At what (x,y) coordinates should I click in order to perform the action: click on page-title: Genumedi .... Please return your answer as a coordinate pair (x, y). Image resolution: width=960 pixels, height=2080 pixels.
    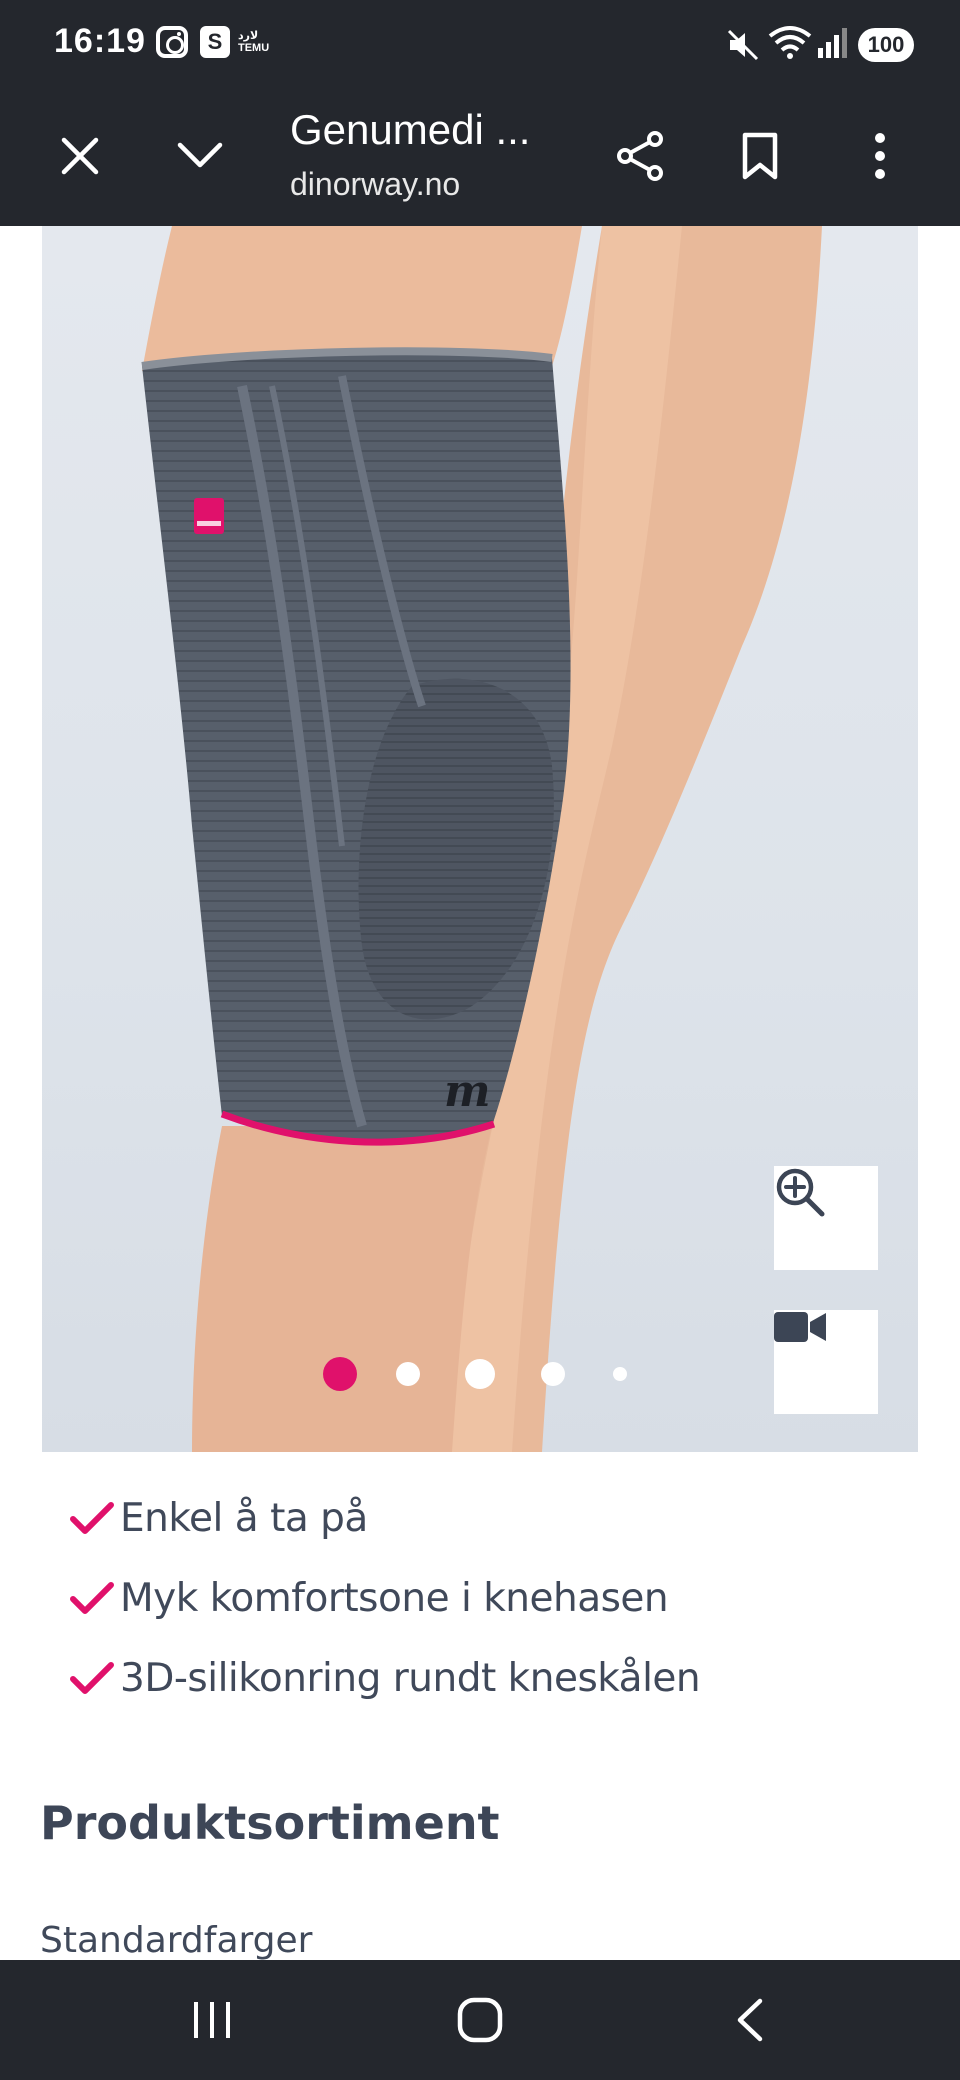
    Looking at the image, I should click on (410, 130).